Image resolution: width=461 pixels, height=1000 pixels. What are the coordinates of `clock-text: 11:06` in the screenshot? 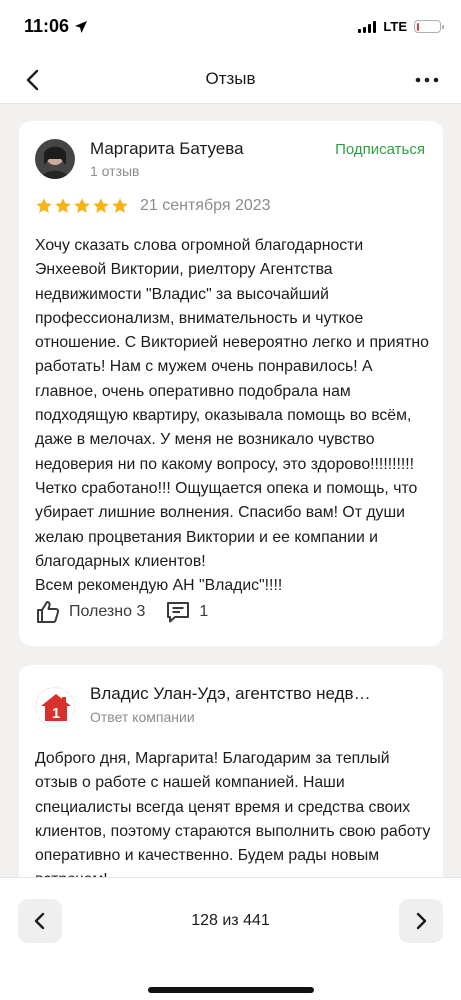 It's located at (47, 26).